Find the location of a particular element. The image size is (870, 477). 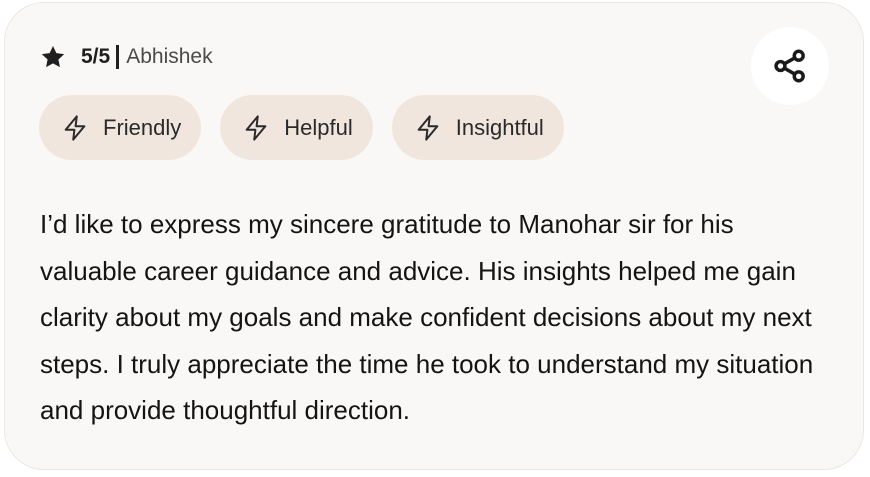

tag-insightful: Insightful is located at coordinates (477, 127).